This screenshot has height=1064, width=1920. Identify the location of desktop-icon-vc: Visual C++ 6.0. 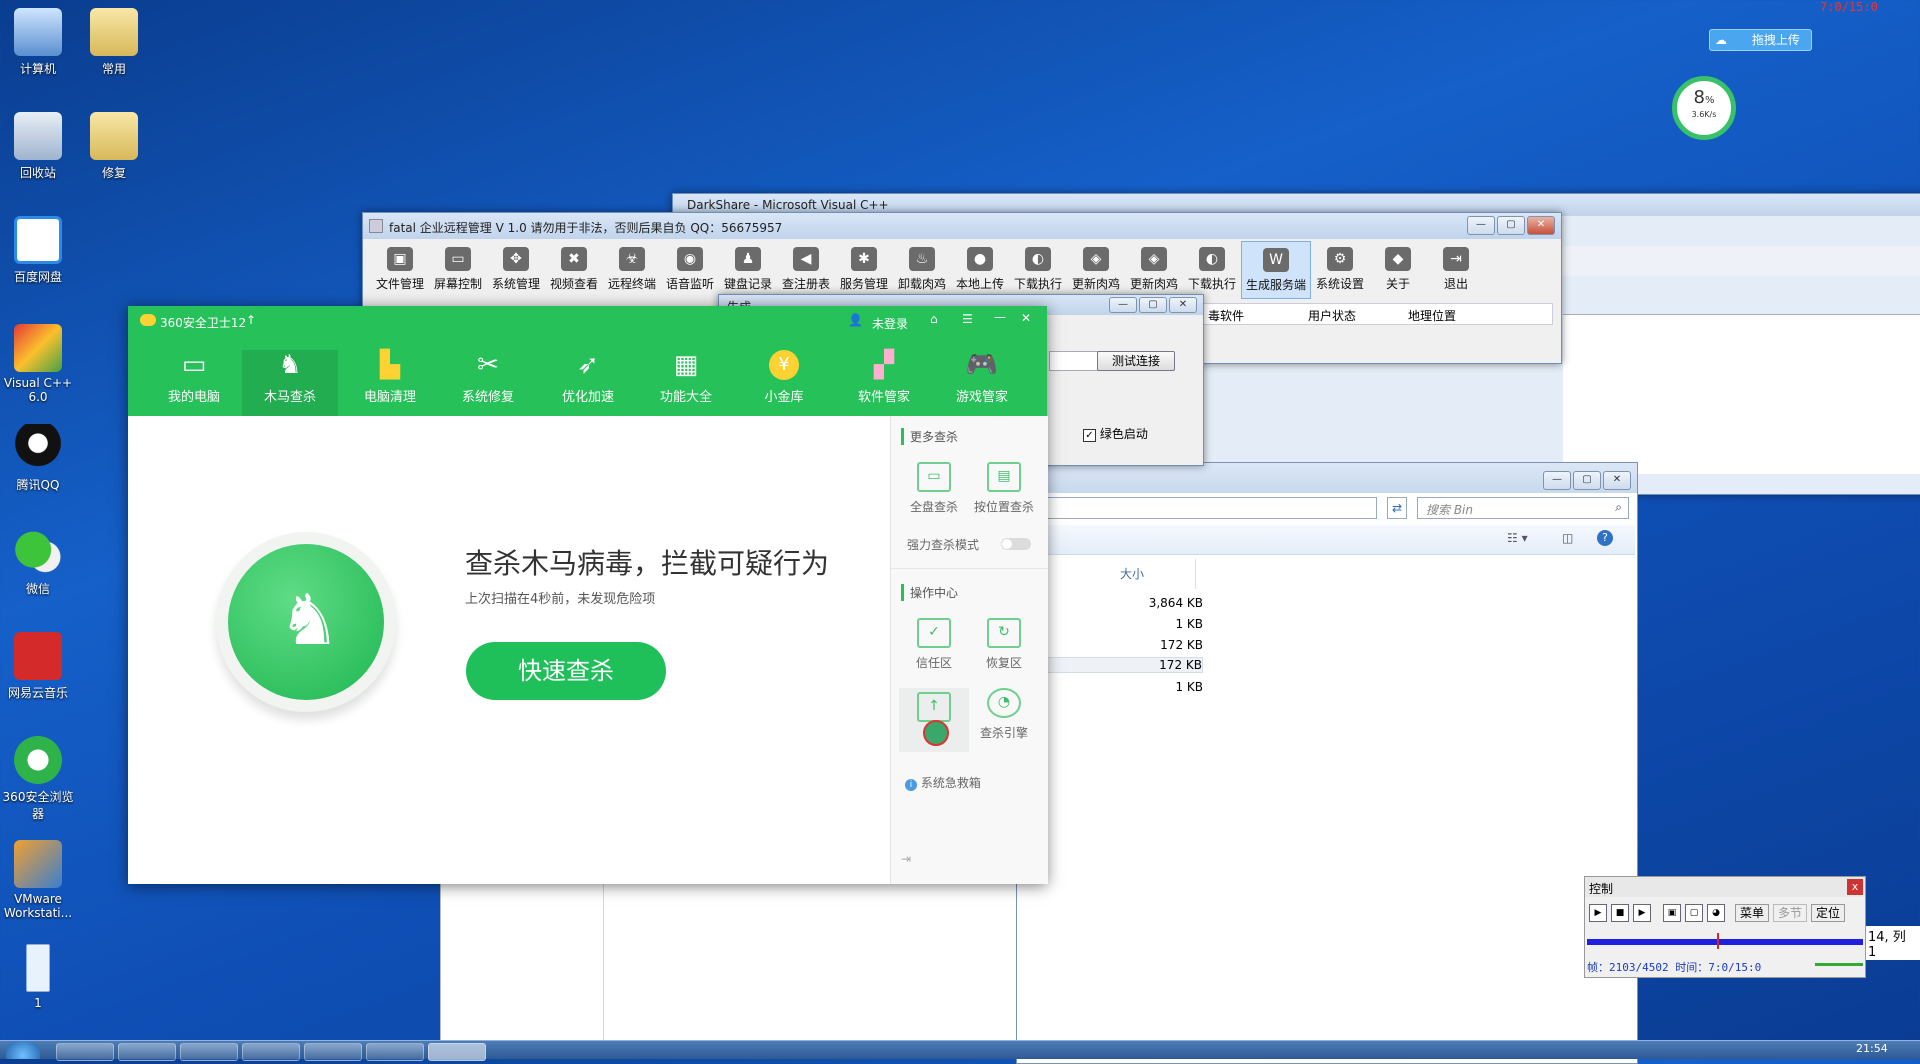
(39, 364).